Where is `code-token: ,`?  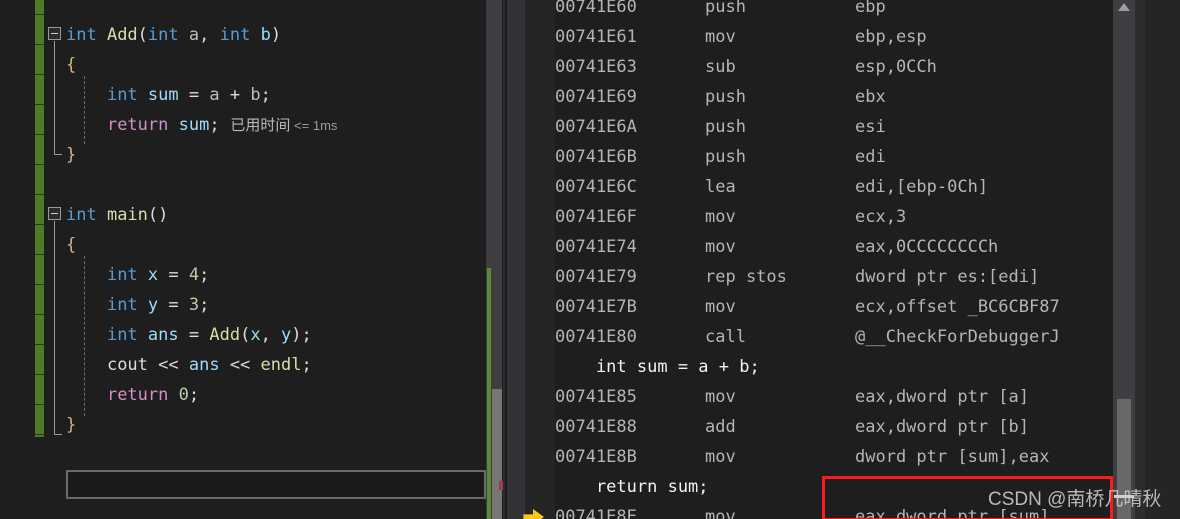
code-token: , is located at coordinates (209, 35).